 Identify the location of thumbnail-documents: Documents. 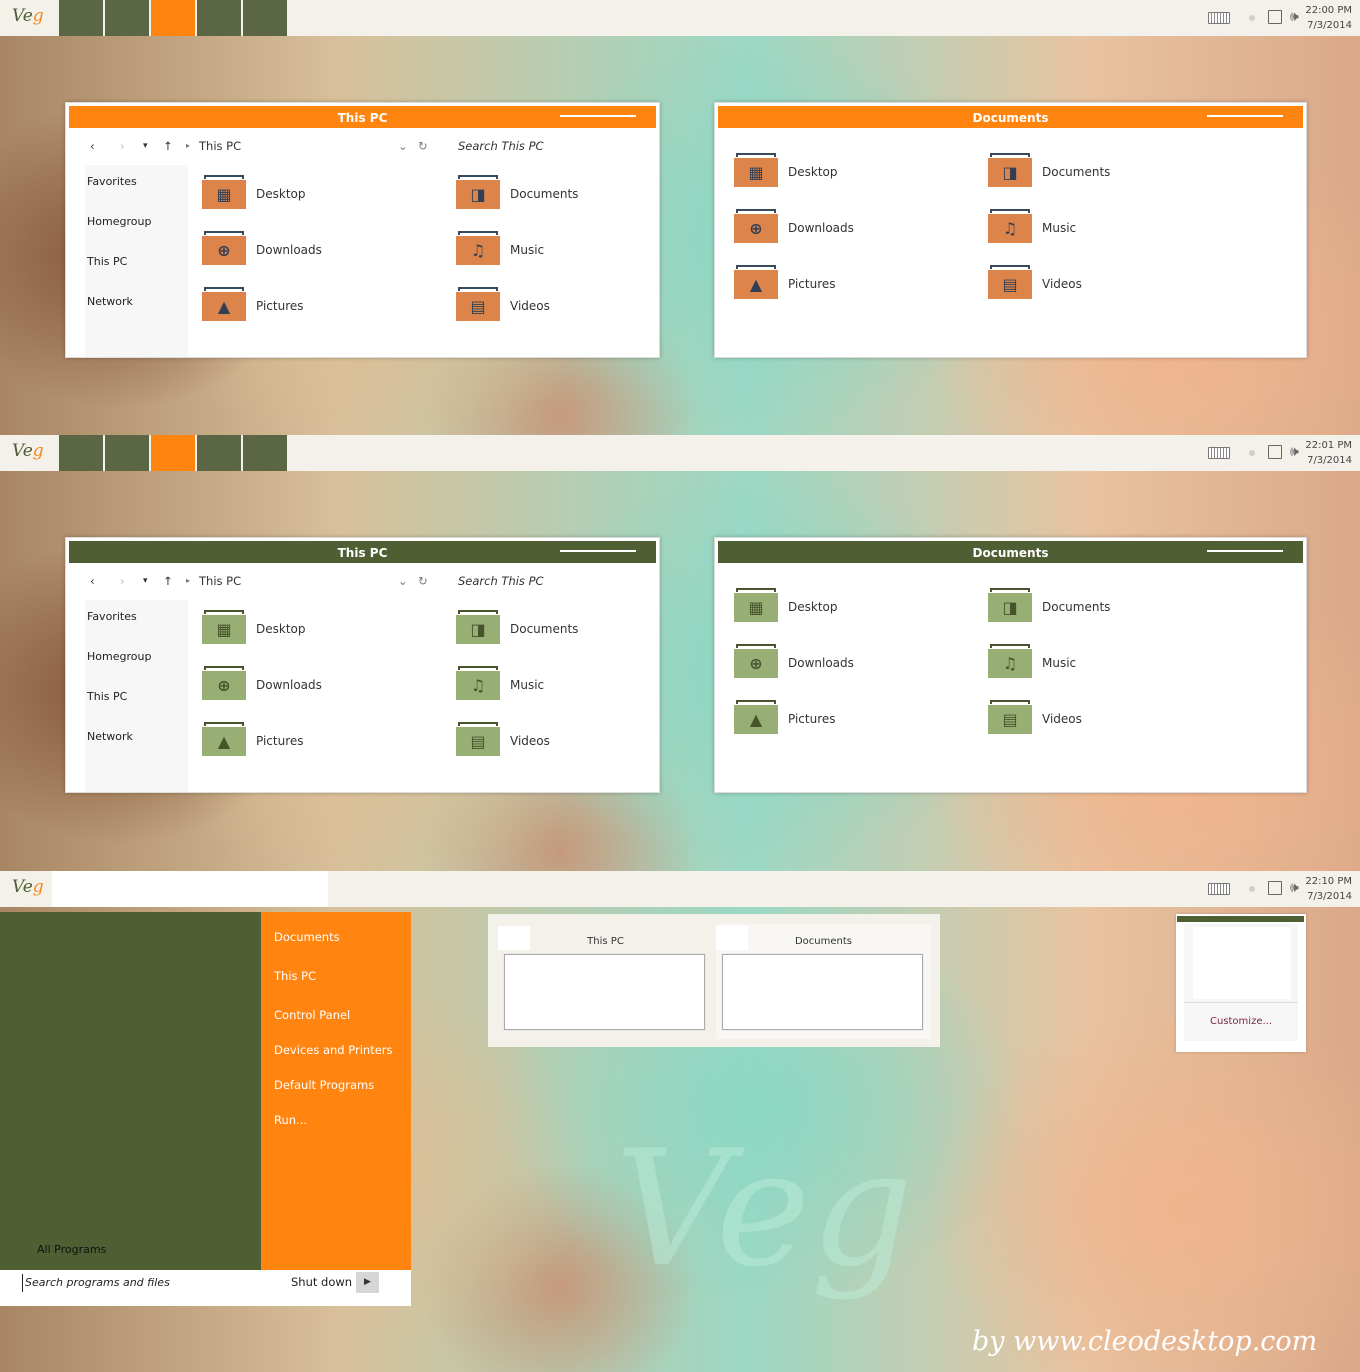
(823, 981).